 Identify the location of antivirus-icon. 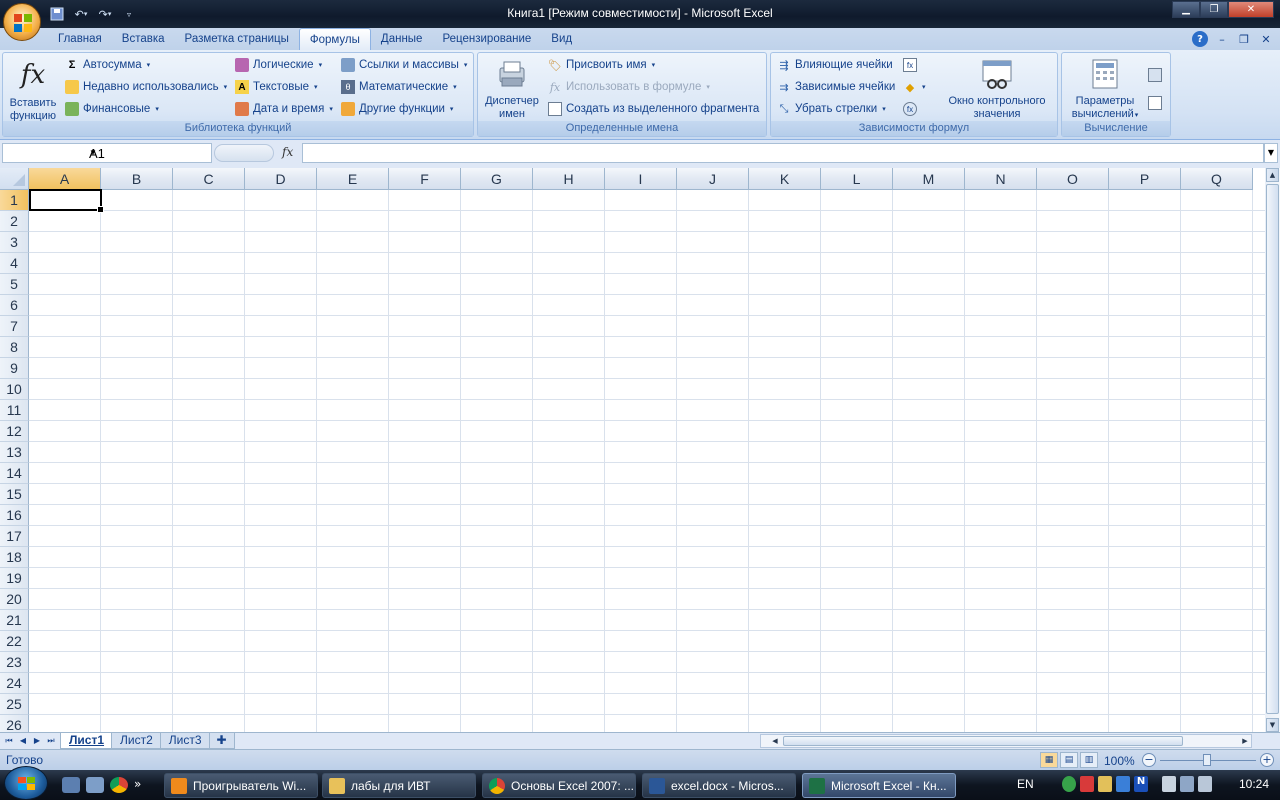
(1087, 784).